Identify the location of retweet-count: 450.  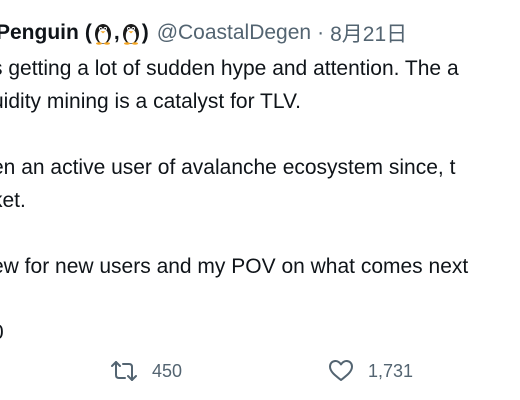
(167, 370).